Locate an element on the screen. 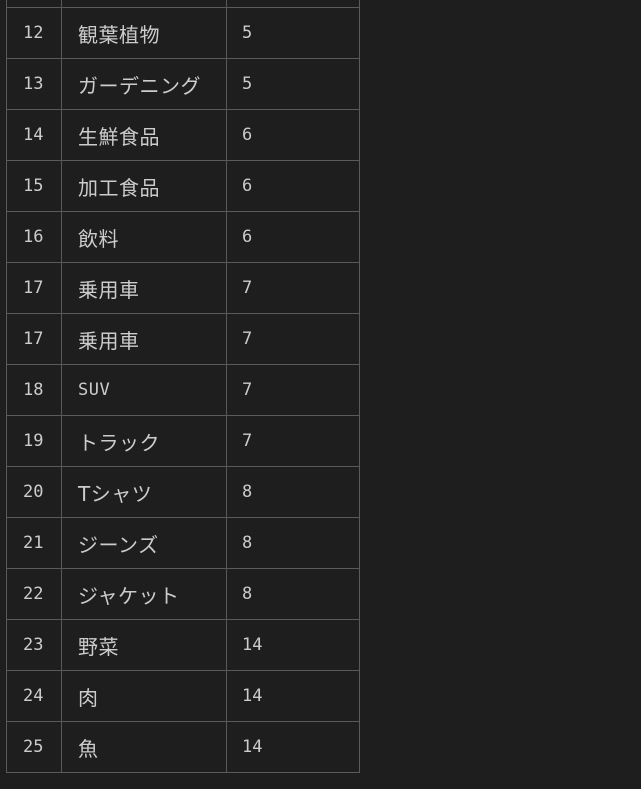  table-row: 11 is located at coordinates (183, 4).